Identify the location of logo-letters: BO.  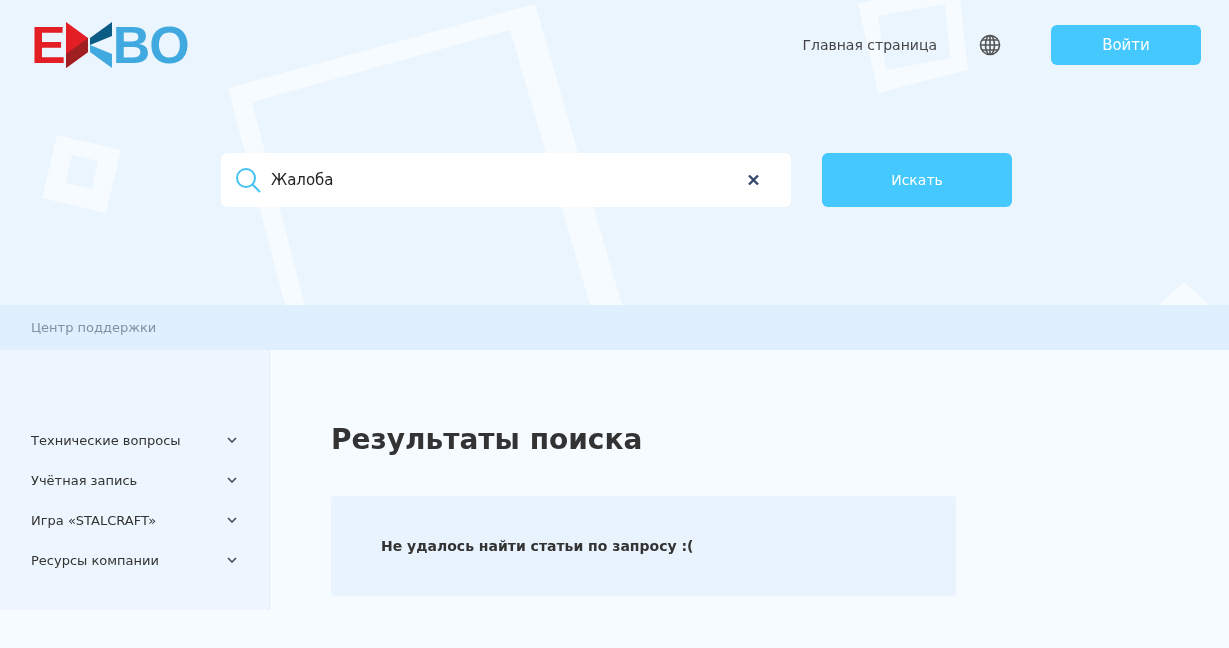
(150, 45).